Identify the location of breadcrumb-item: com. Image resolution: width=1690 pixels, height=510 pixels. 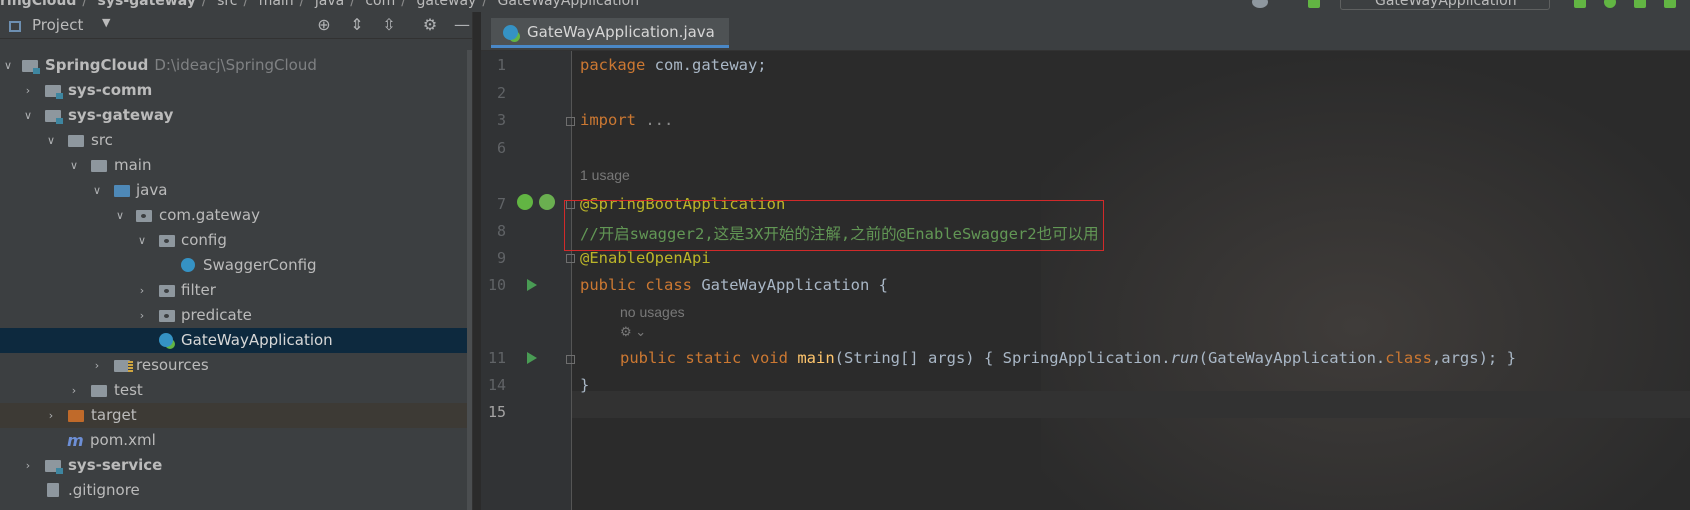
(380, 4).